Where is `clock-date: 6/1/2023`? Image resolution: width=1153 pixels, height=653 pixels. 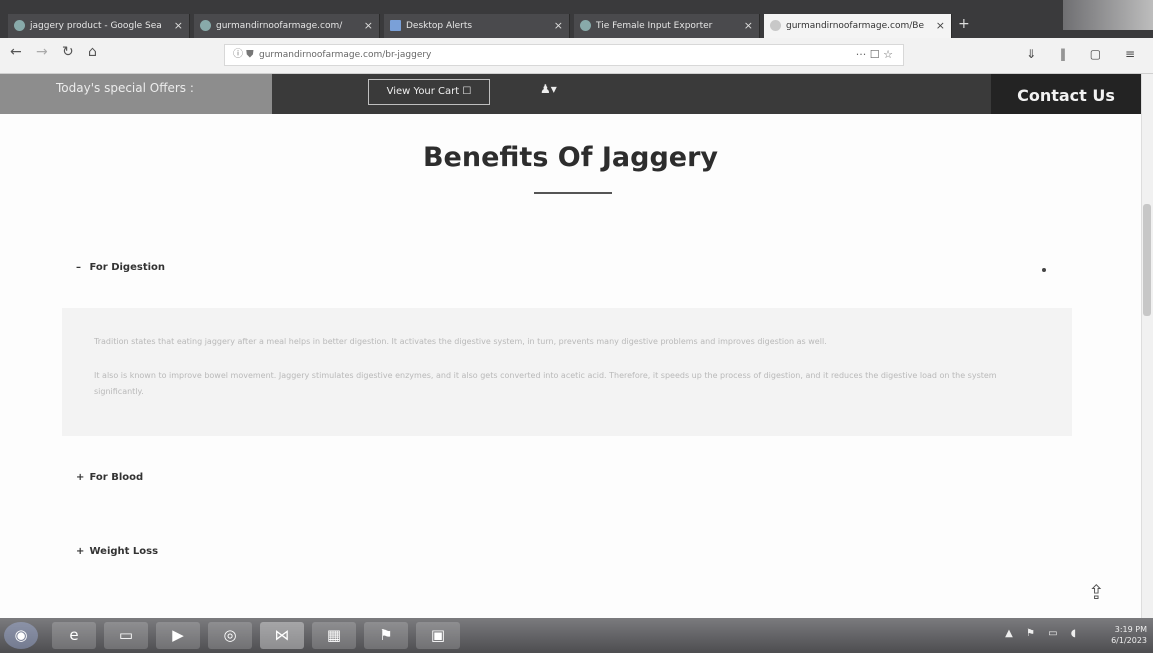
clock-date: 6/1/2023 is located at coordinates (1129, 640).